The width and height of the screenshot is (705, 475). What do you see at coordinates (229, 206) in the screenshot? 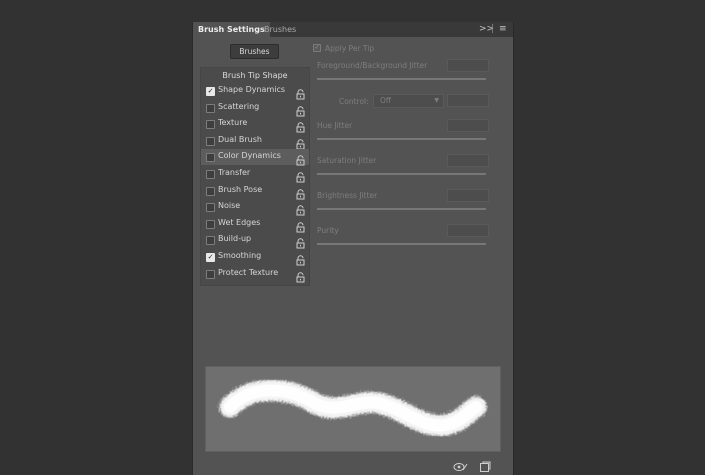
I see `list-item-label: Noise` at bounding box center [229, 206].